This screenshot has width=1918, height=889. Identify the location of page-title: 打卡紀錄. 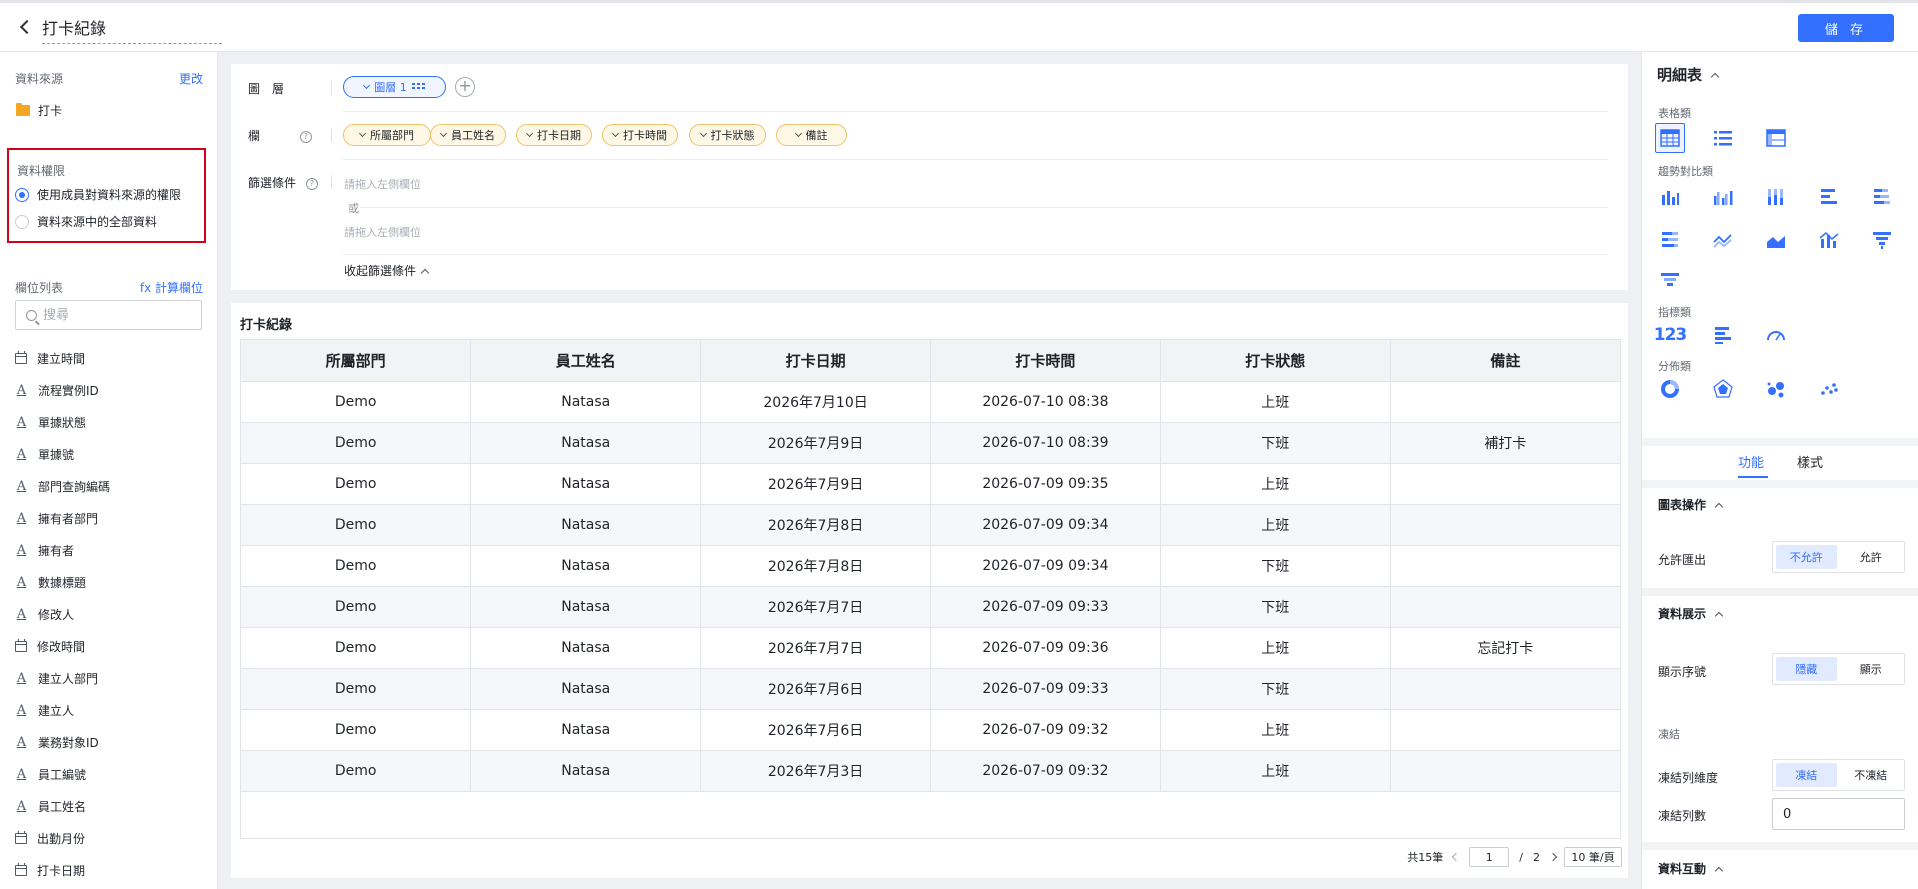
(74, 27).